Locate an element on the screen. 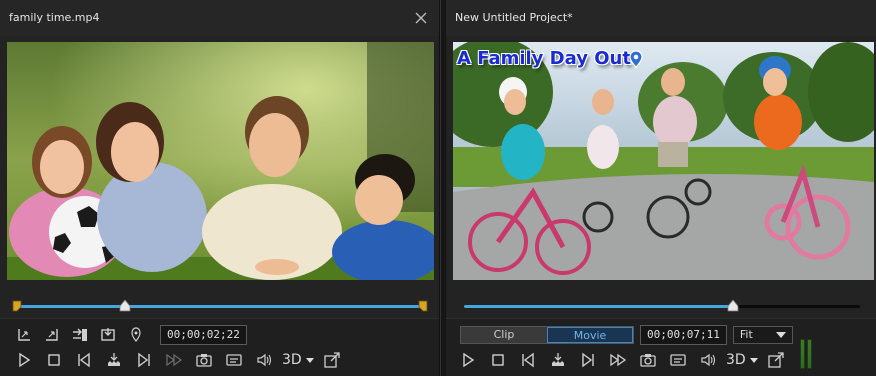 This screenshot has width=876, height=376. location-icon is located at coordinates (136, 335).